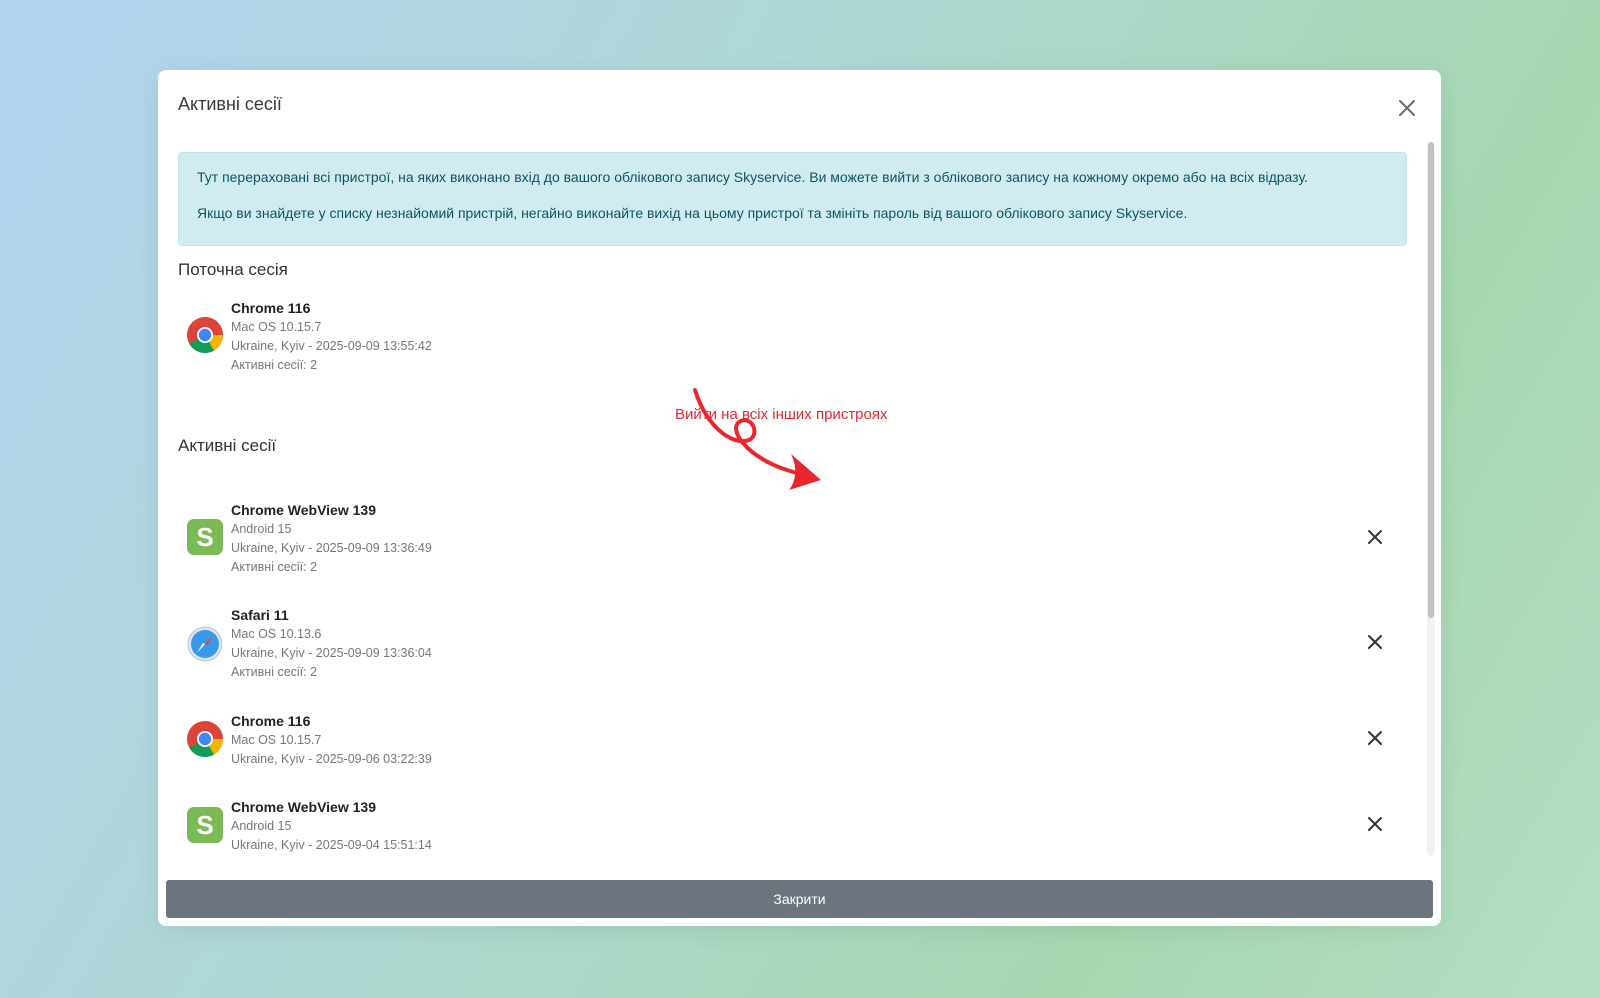  I want to click on session-location: Ukraine, Kyiv - 2025-09-09 13:55:42, so click(331, 346).